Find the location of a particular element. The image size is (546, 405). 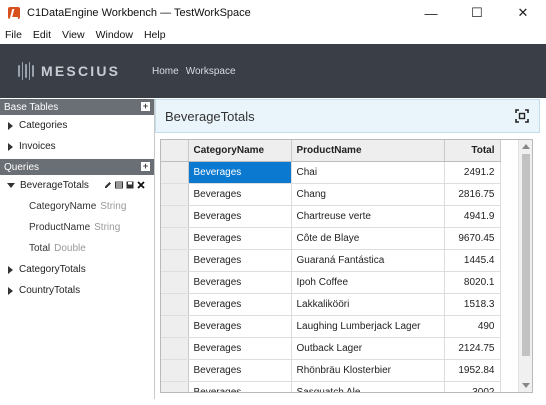

menu-edit: Edit is located at coordinates (42, 35).